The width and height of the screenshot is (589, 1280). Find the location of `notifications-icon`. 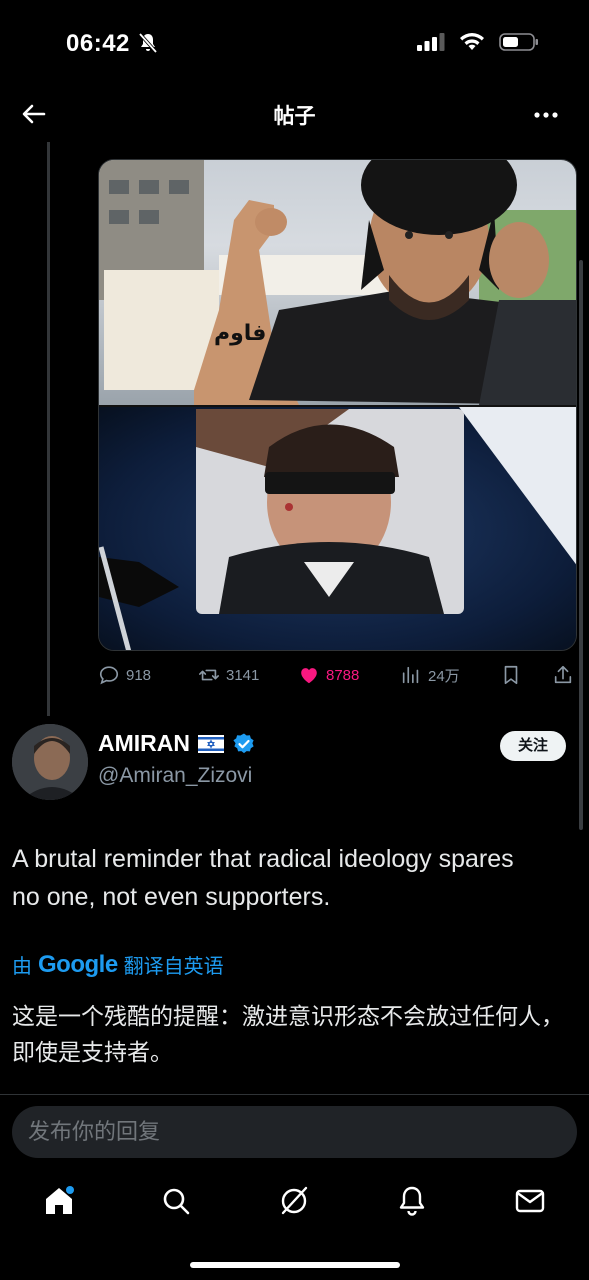

notifications-icon is located at coordinates (412, 1201).